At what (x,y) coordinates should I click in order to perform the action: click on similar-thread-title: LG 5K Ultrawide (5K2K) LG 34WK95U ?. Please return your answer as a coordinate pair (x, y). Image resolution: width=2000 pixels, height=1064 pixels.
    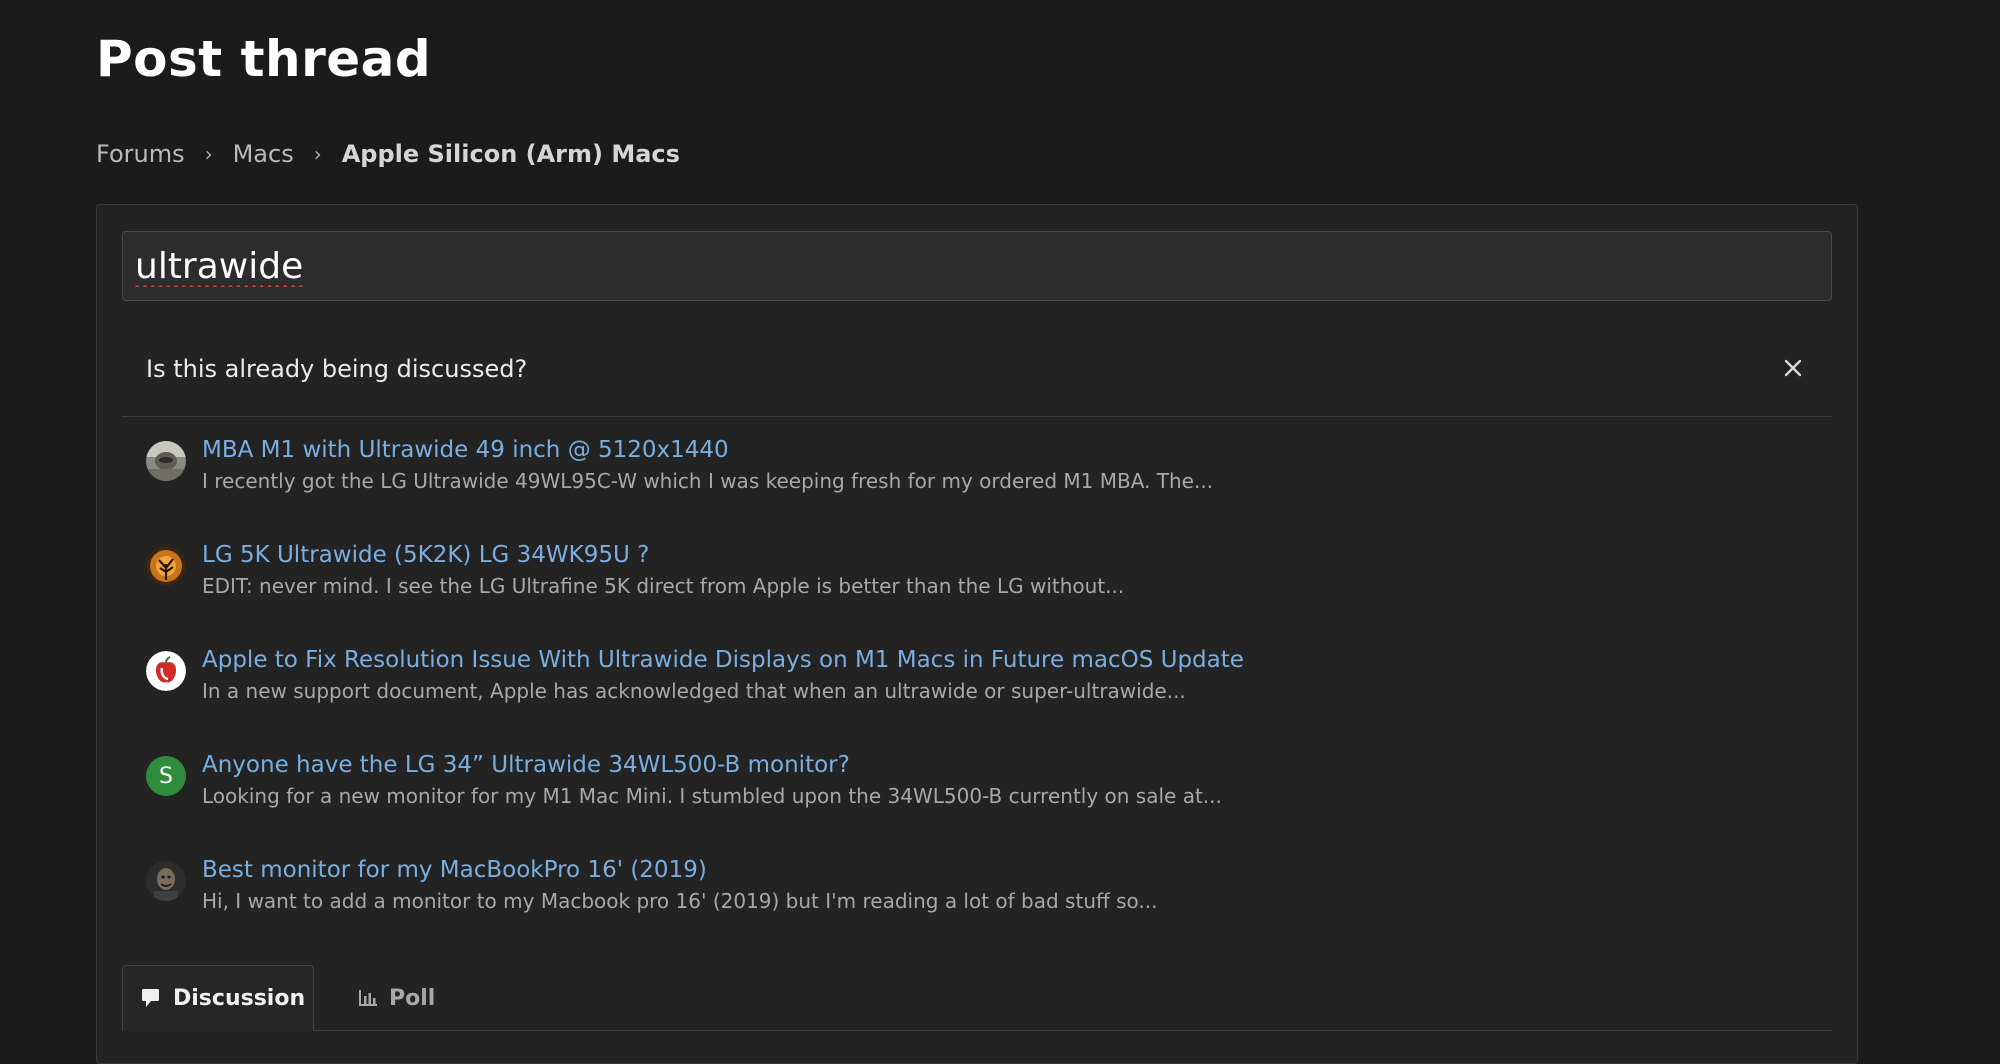
    Looking at the image, I should click on (425, 555).